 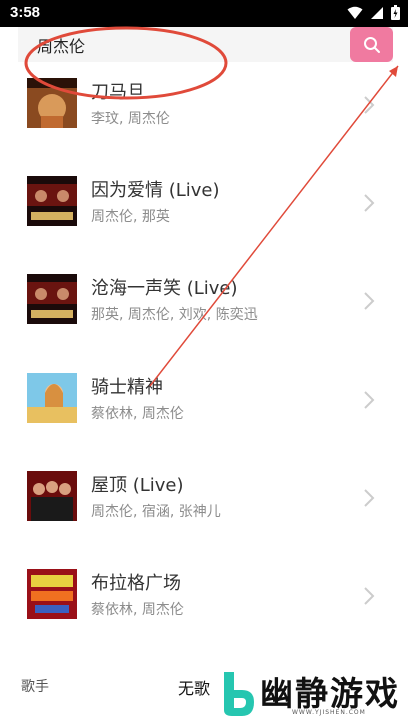 What do you see at coordinates (330, 693) in the screenshot?
I see `watermark-text: 幽静游戏` at bounding box center [330, 693].